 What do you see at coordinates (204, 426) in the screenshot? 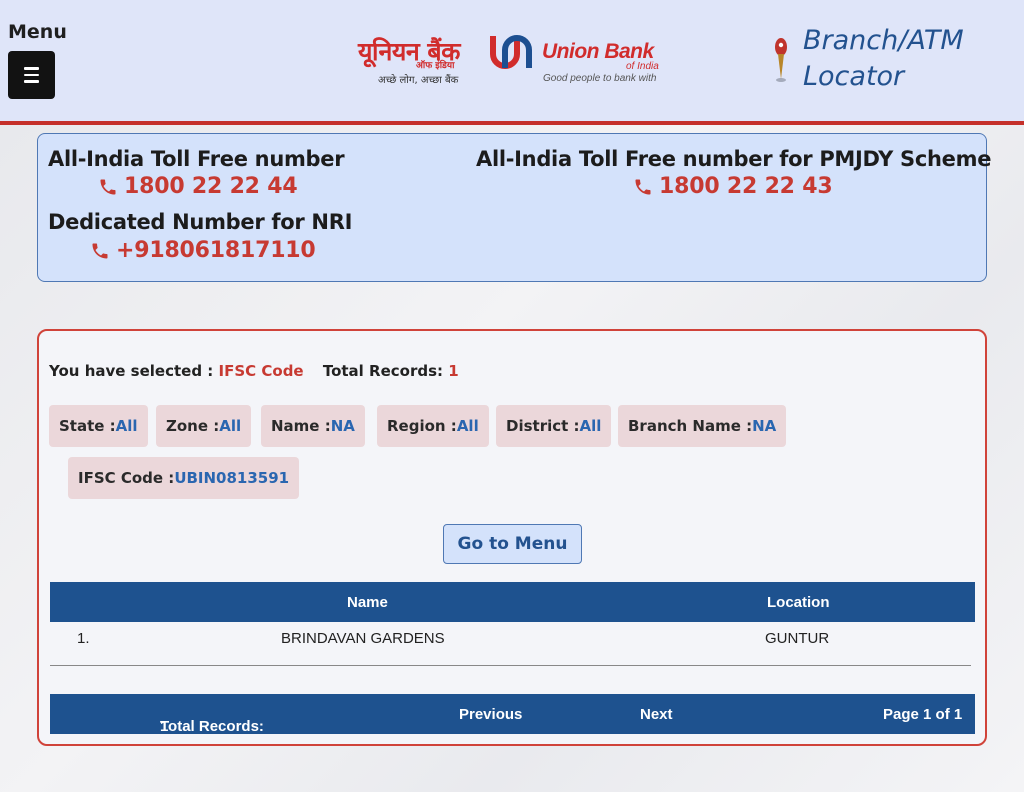
I see `filter-chip-zone: Zone : All` at bounding box center [204, 426].